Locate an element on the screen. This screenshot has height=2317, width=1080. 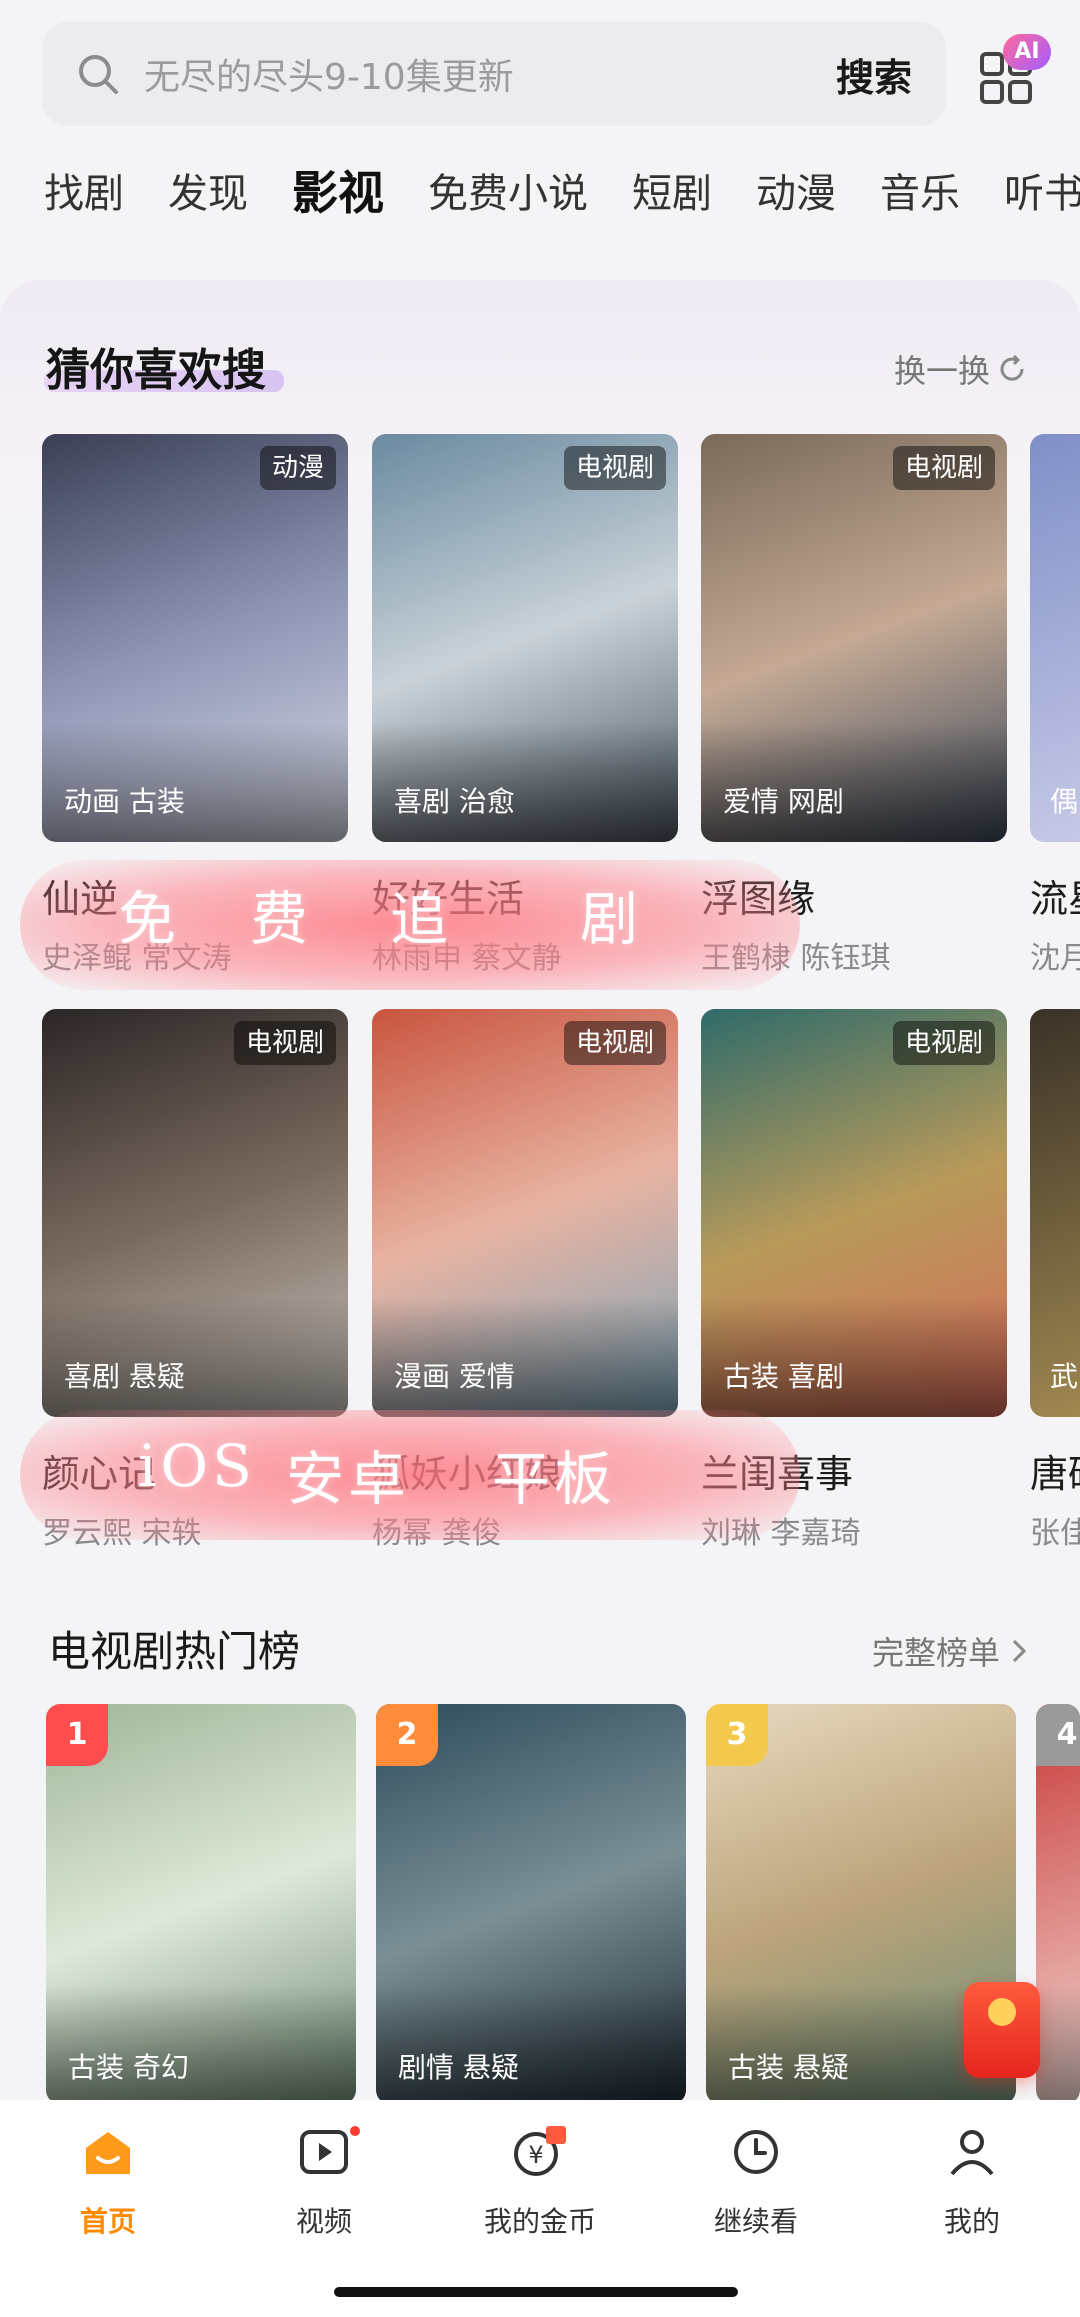
nav-item-0: 首页 is located at coordinates (108, 2181).